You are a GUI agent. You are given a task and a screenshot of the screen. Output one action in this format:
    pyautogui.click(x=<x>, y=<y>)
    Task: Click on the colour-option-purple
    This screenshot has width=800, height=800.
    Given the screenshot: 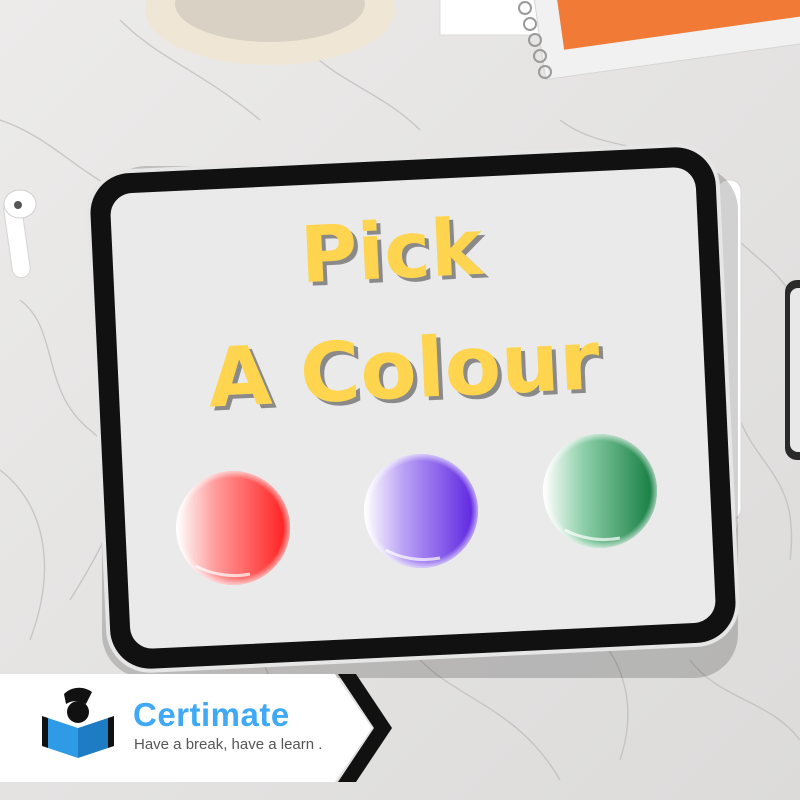 What is the action you would take?
    pyautogui.click(x=421, y=511)
    